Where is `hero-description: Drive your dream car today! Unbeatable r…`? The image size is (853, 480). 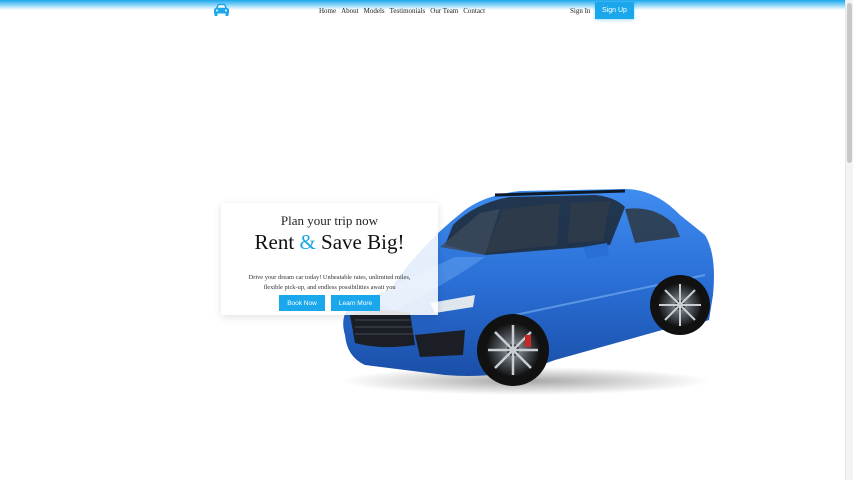
hero-description: Drive your dream car today! Unbeatable r… is located at coordinates (329, 282).